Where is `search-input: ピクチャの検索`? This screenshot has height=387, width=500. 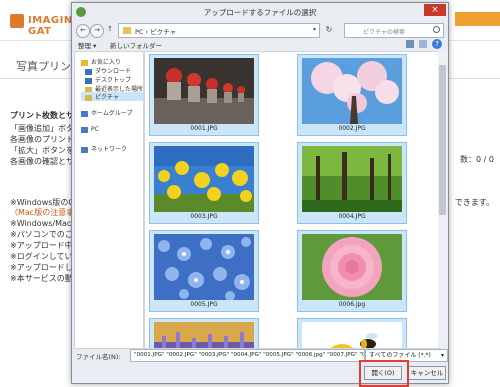 search-input: ピクチャの検索 is located at coordinates (394, 30).